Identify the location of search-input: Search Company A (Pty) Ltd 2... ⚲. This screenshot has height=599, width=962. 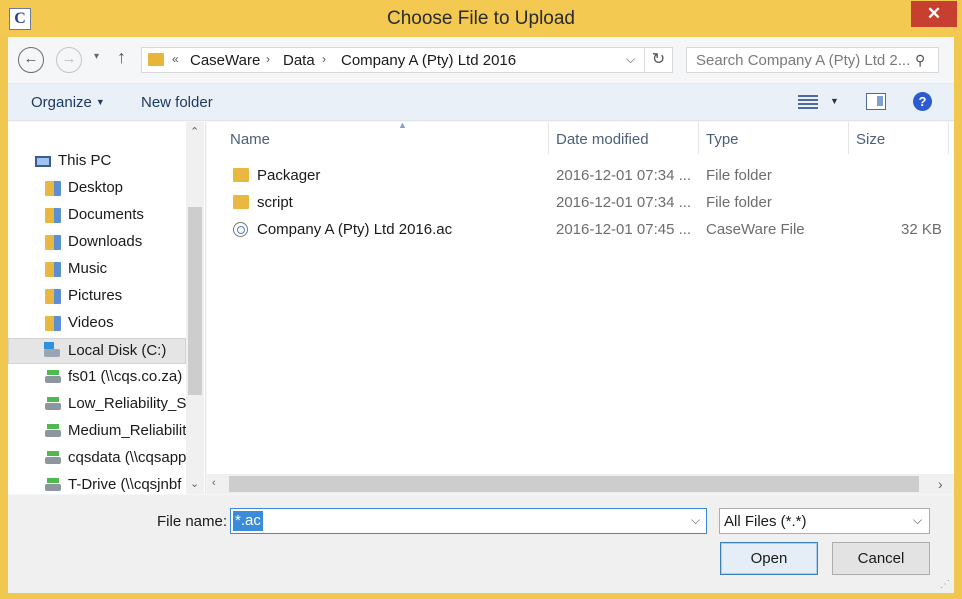
(812, 60).